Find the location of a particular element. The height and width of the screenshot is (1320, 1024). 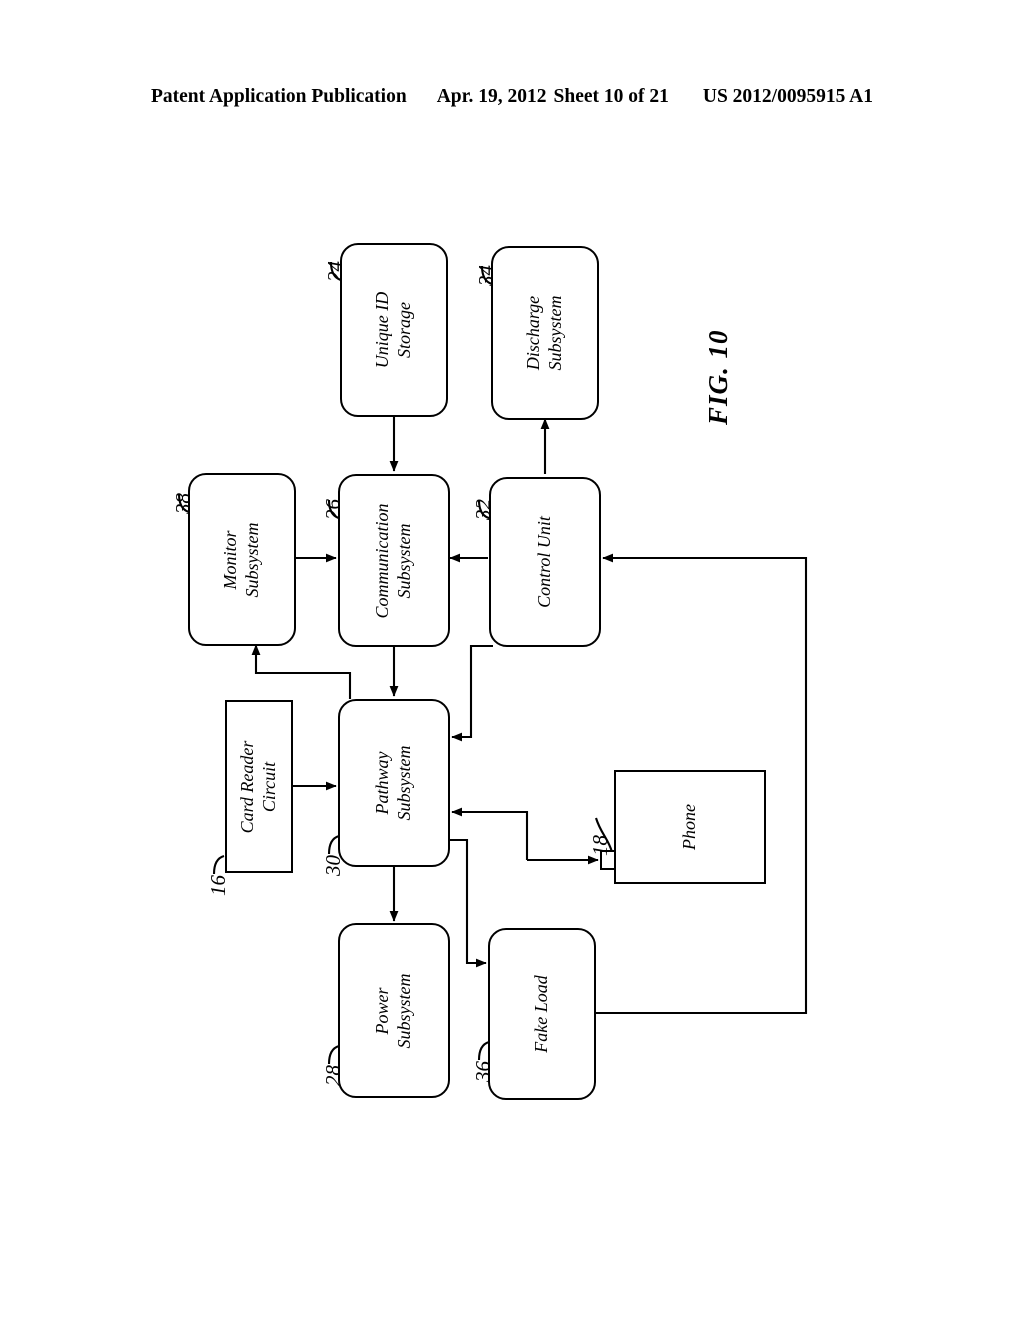

block-label: Power Subsystem is located at coordinates (393, 1010).